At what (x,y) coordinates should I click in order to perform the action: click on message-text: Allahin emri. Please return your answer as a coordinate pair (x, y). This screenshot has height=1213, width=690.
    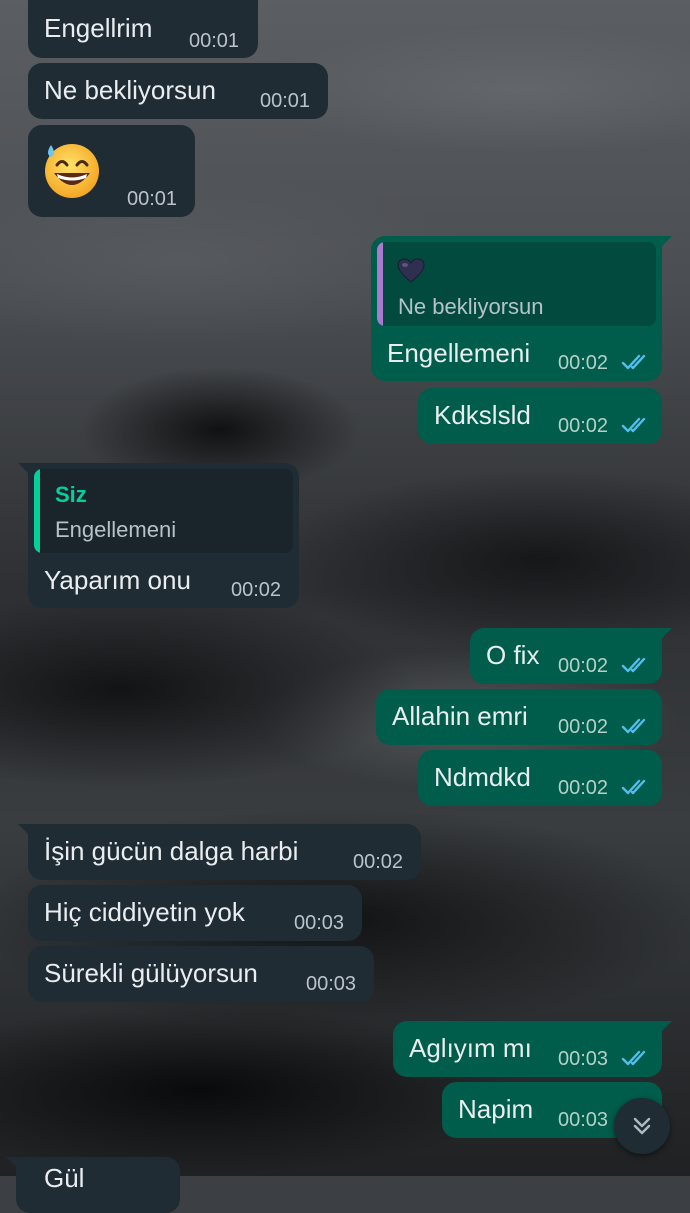
    Looking at the image, I should click on (460, 716).